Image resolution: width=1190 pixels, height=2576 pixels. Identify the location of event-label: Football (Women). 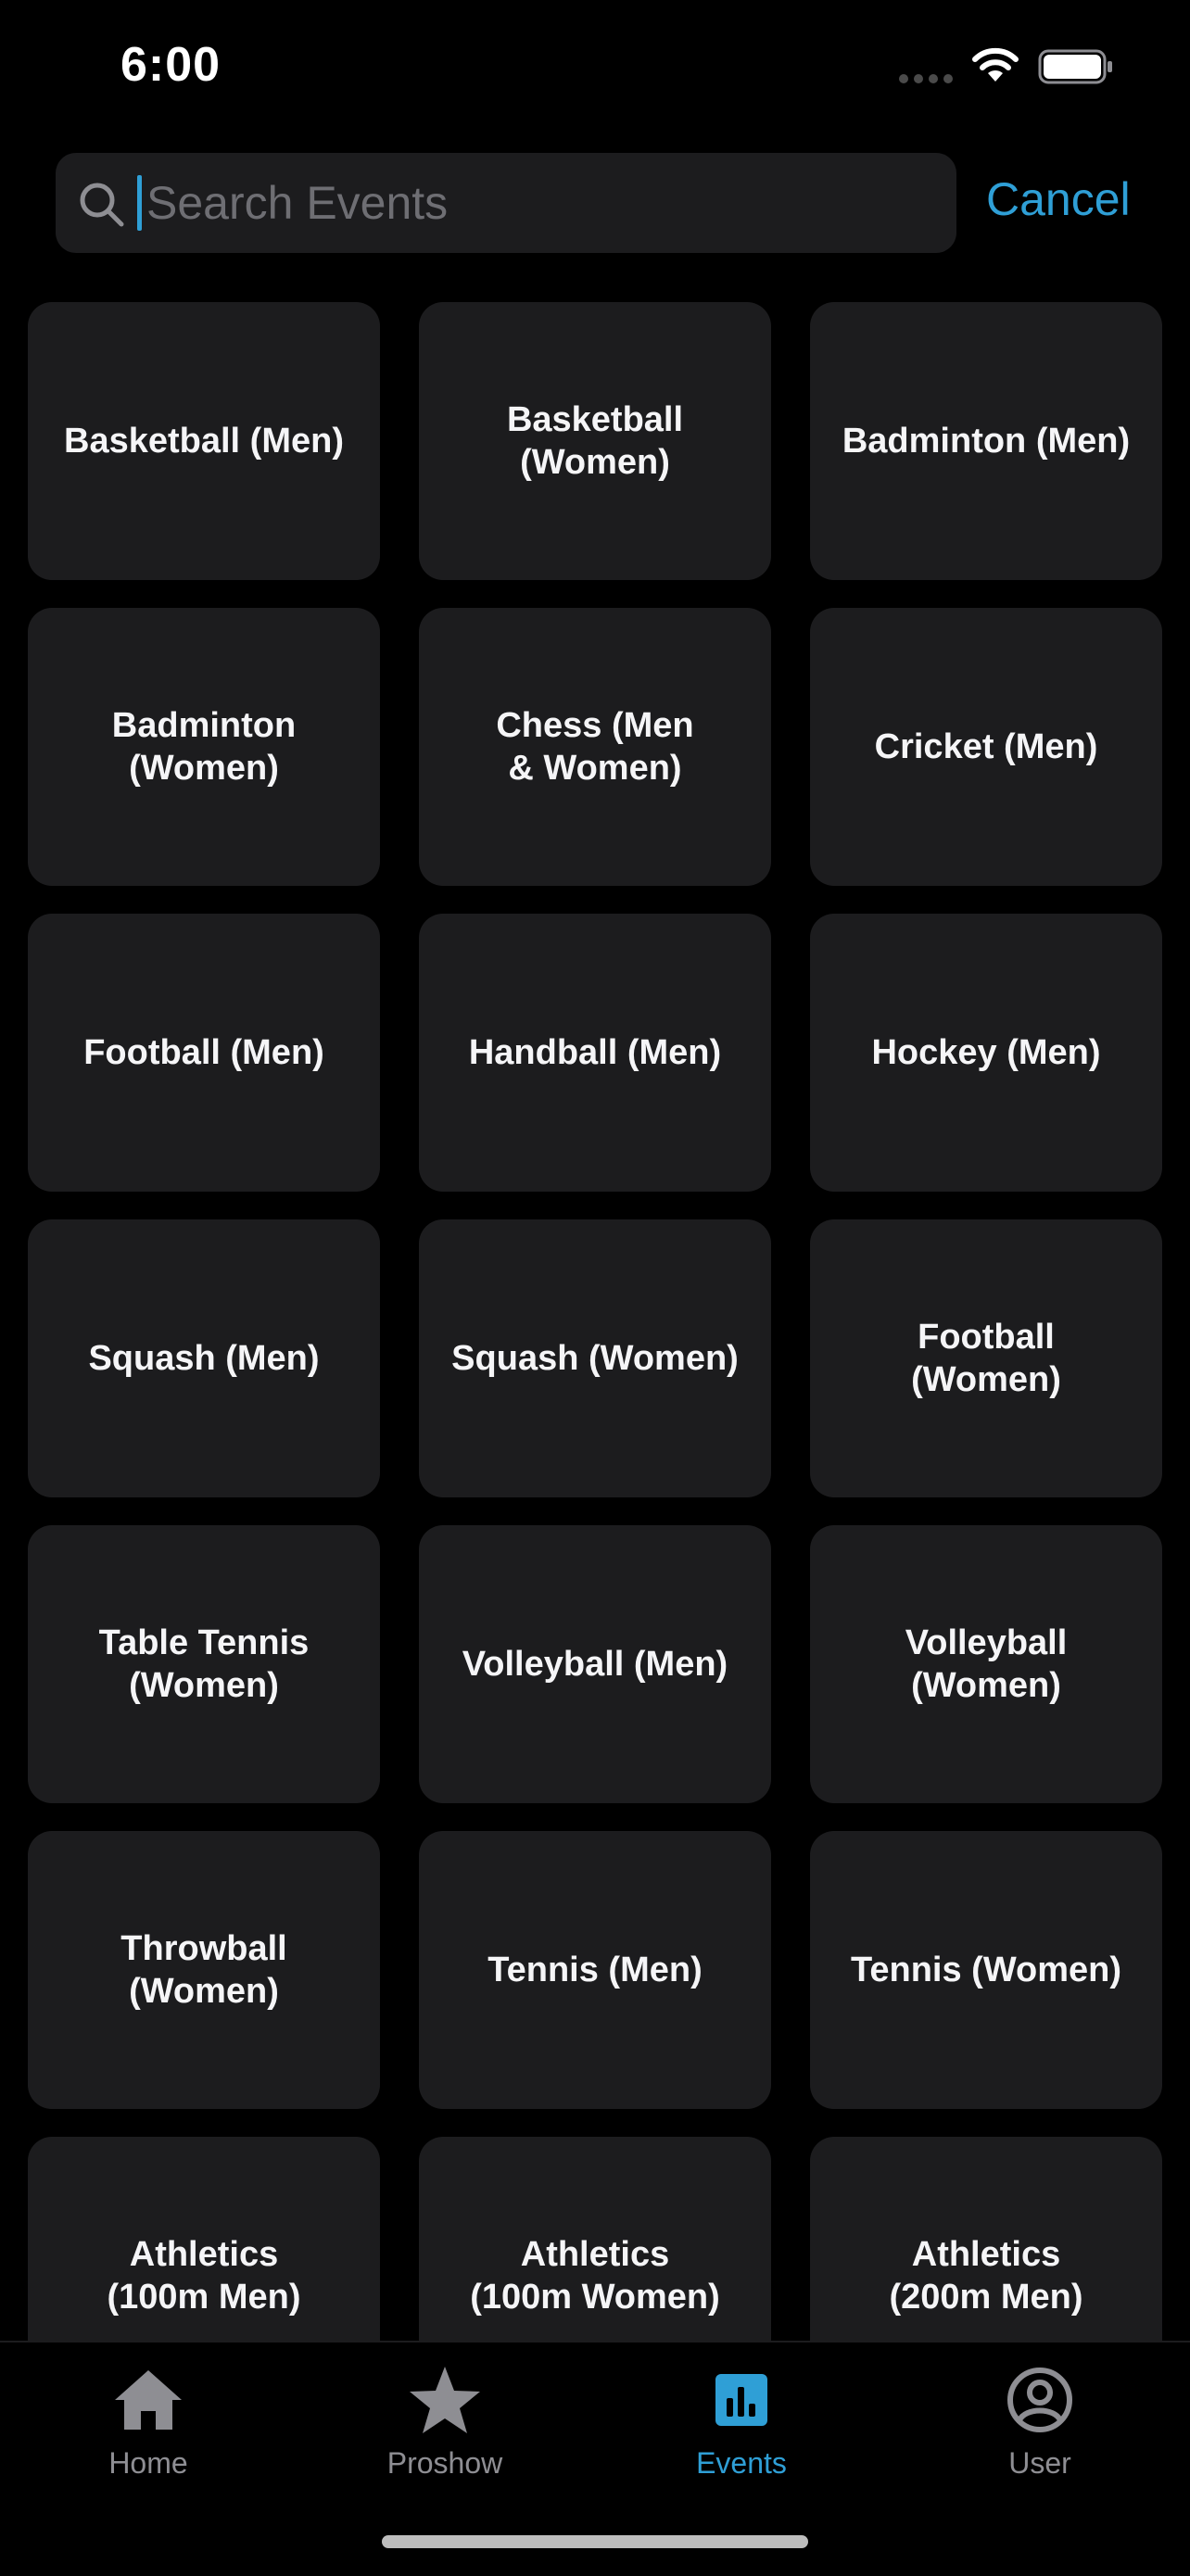
(986, 1358).